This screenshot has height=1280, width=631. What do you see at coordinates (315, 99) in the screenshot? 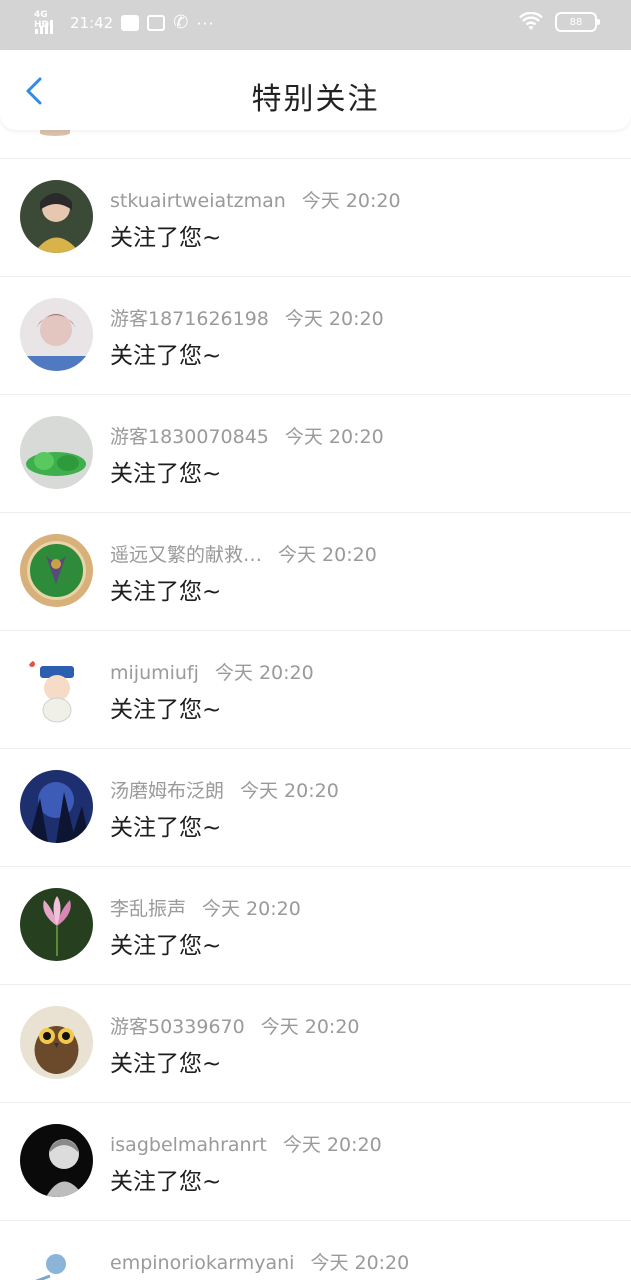
I see `page-title: 特别关注` at bounding box center [315, 99].